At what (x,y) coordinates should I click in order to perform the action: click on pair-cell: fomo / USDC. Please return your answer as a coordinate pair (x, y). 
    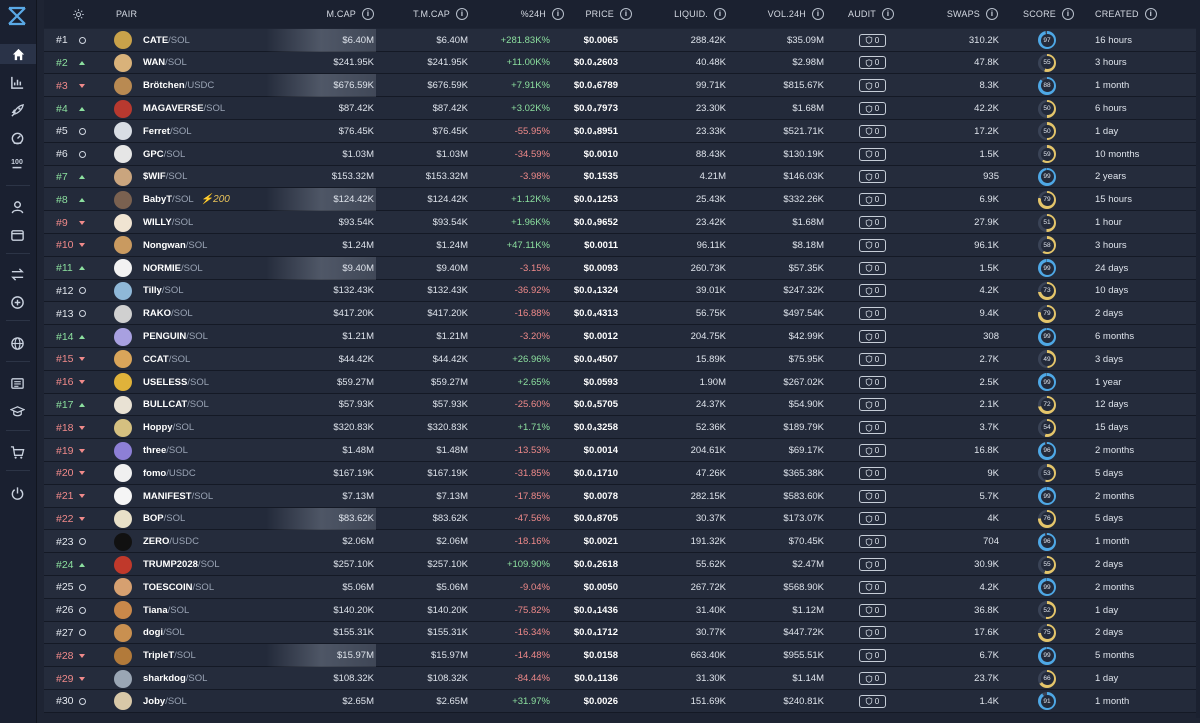
    Looking at the image, I should click on (204, 473).